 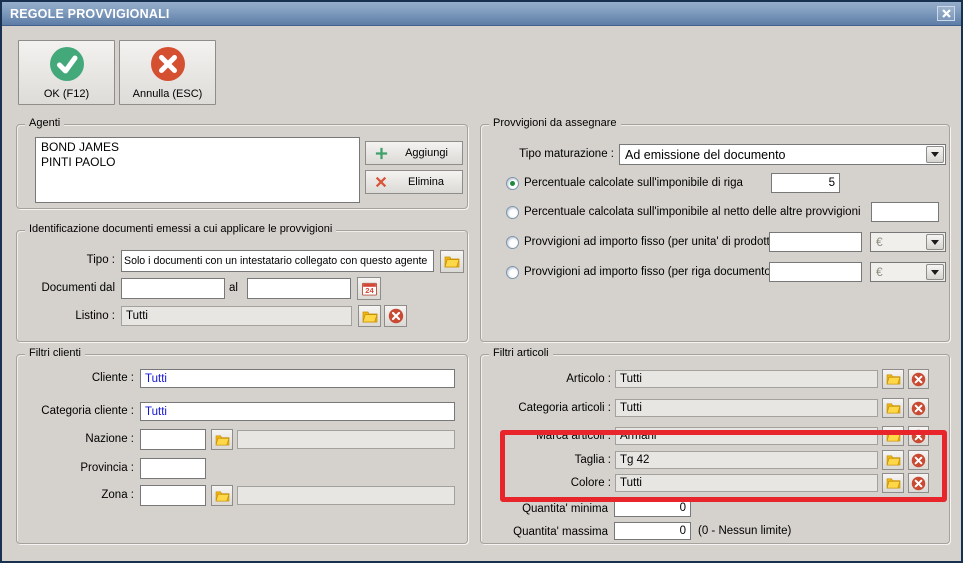 What do you see at coordinates (588, 379) in the screenshot?
I see `articolo-label: Articolo :` at bounding box center [588, 379].